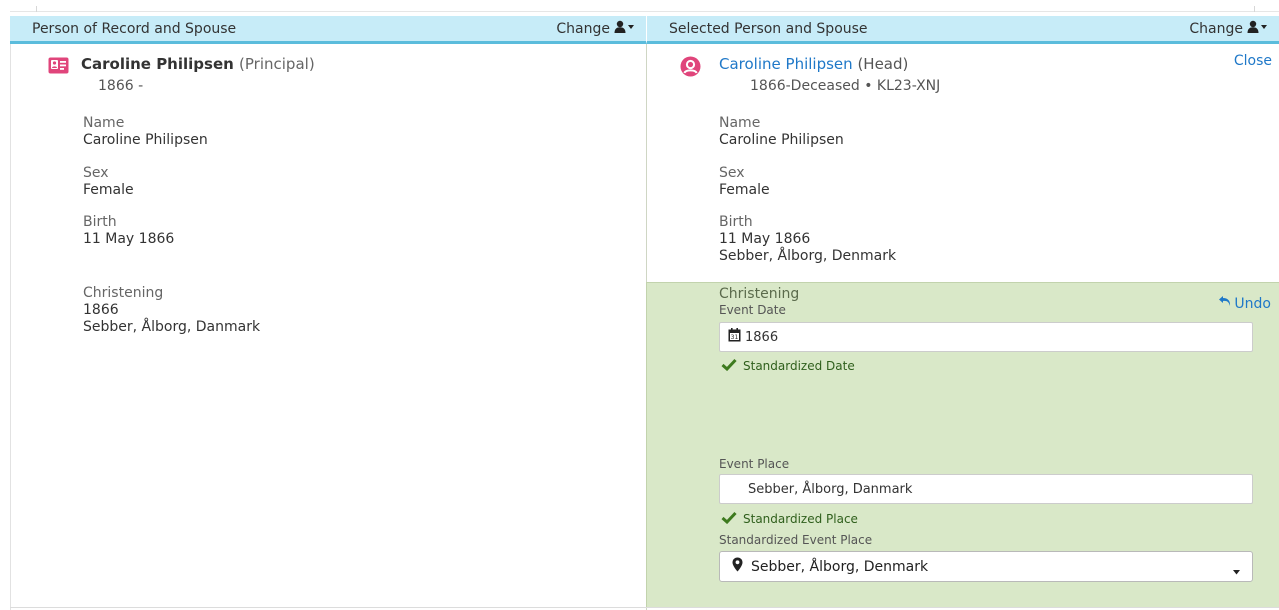 Image resolution: width=1279 pixels, height=610 pixels. I want to click on standardized-date-status: Standardized Date, so click(788, 366).